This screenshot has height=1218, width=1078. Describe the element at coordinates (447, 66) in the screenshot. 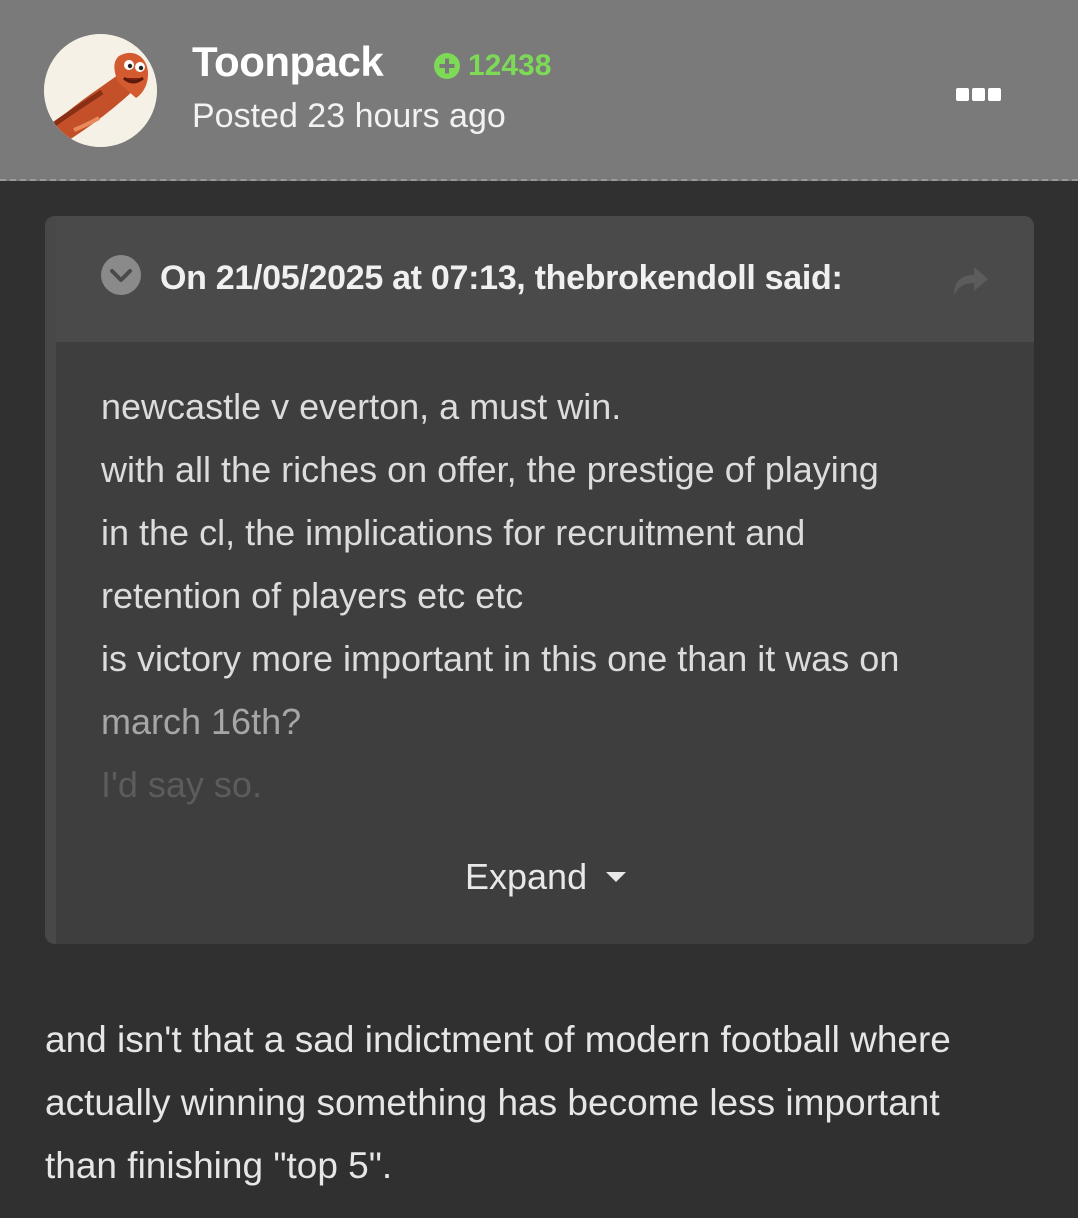

I see `plus-circle-icon` at that location.